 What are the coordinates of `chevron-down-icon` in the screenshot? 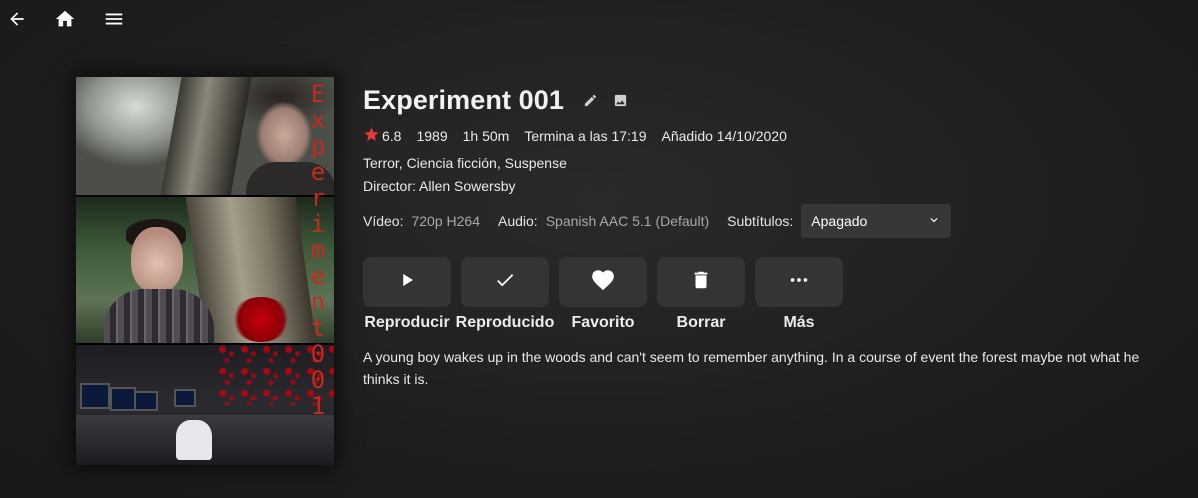 It's located at (934, 221).